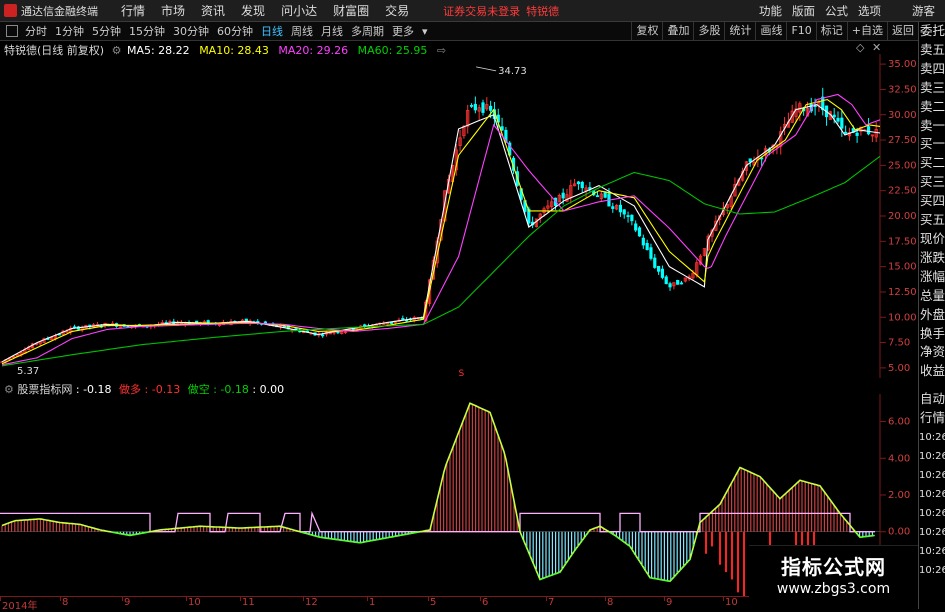  I want to click on period-tab-30min: 30分钟, so click(191, 31).